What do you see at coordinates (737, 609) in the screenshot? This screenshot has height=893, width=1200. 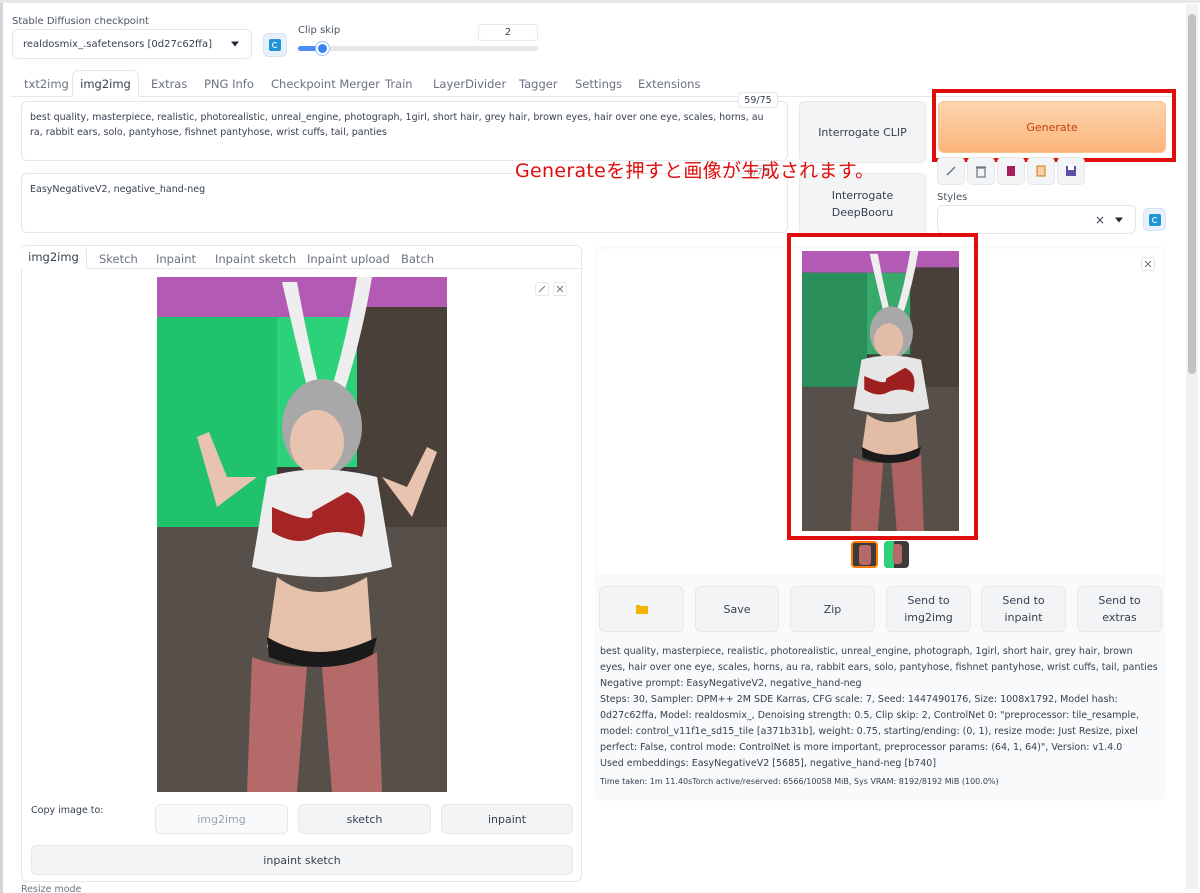 I see `save-button: Save` at bounding box center [737, 609].